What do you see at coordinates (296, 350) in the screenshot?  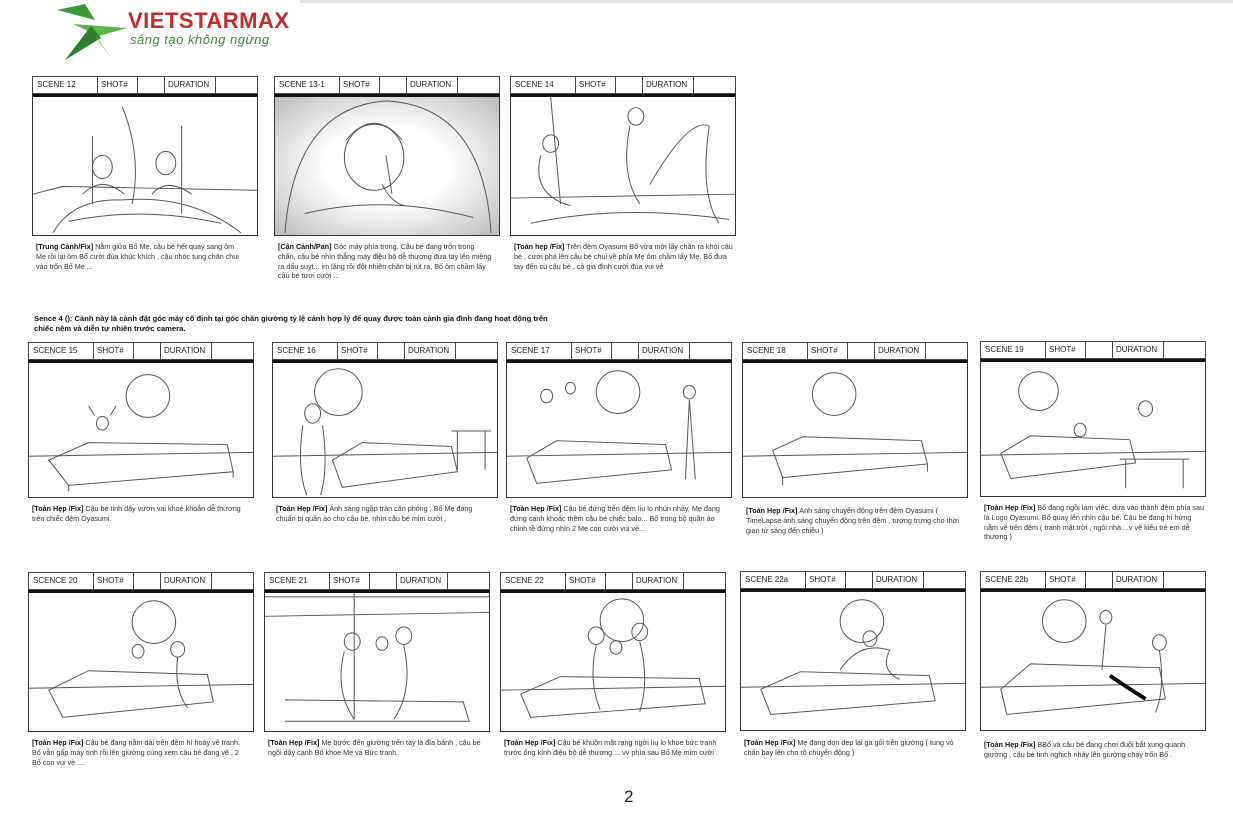 I see `scene-id: SCENE 16` at bounding box center [296, 350].